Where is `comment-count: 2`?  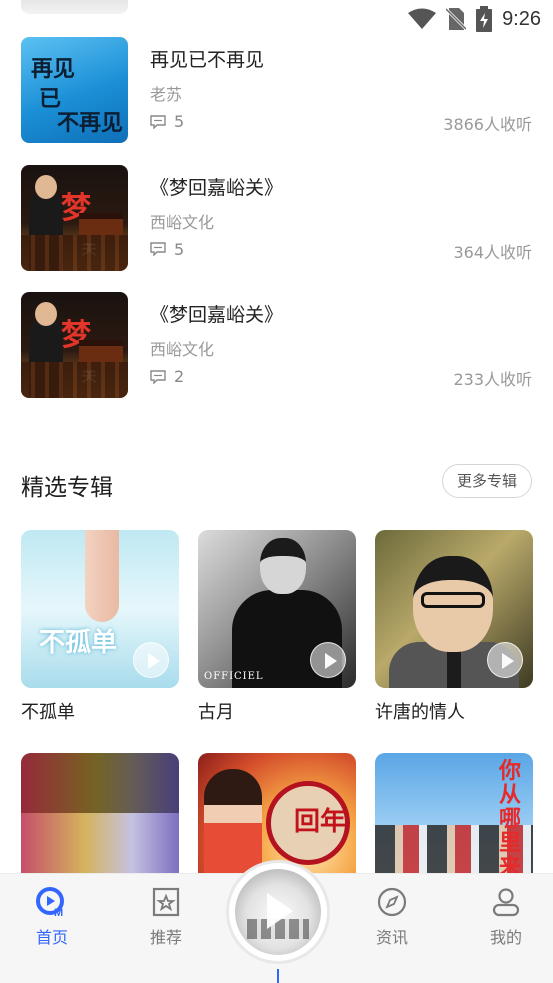 comment-count: 2 is located at coordinates (167, 376).